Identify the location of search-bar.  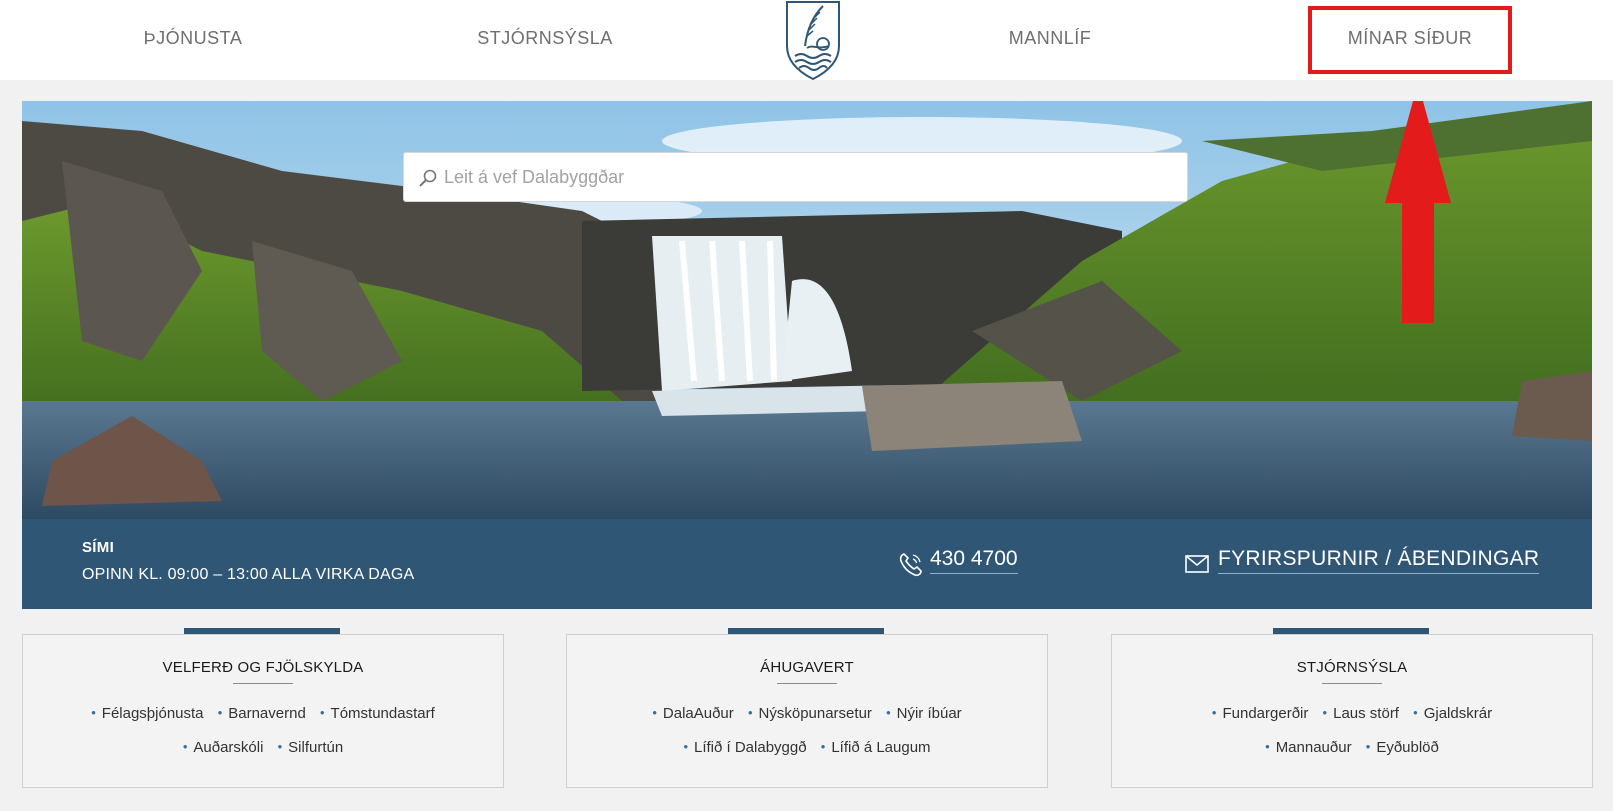
(795, 177).